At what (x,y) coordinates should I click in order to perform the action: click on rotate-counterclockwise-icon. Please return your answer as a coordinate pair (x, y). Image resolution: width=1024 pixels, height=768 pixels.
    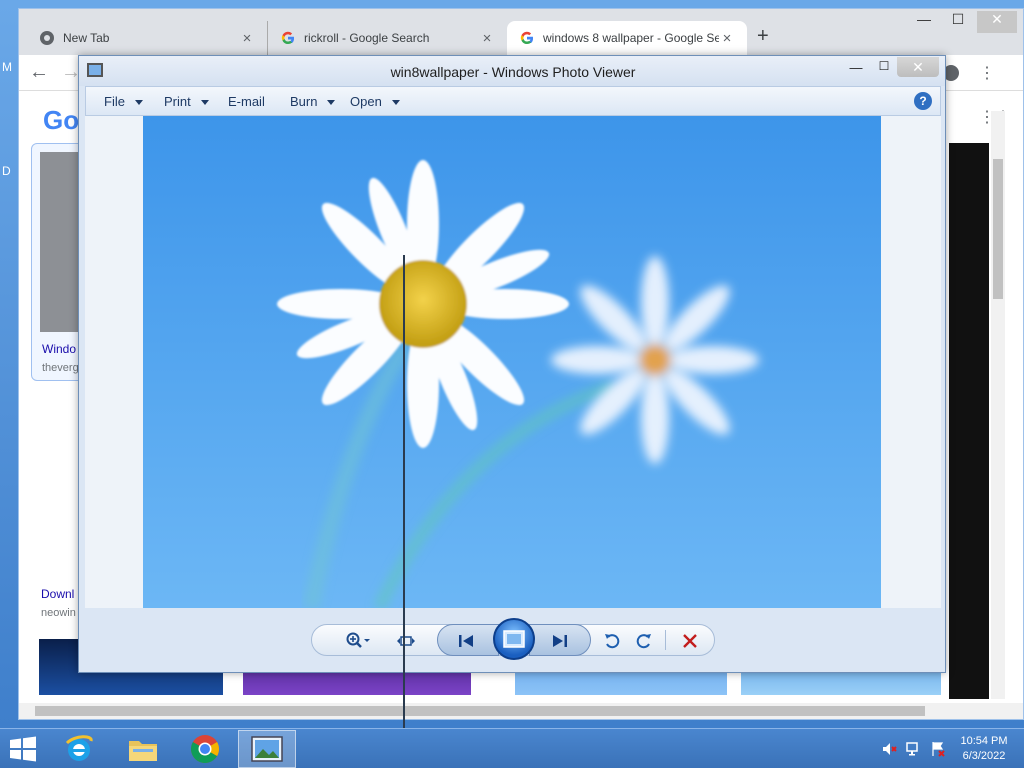
    Looking at the image, I should click on (612, 641).